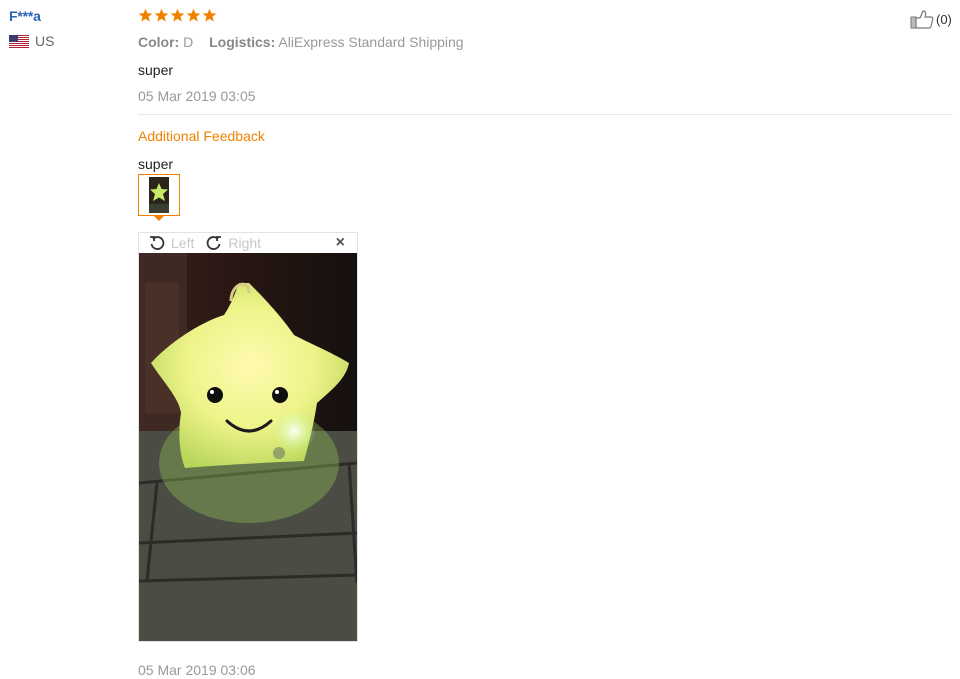 The height and width of the screenshot is (679, 960). I want to click on helpful-count: (0), so click(944, 19).